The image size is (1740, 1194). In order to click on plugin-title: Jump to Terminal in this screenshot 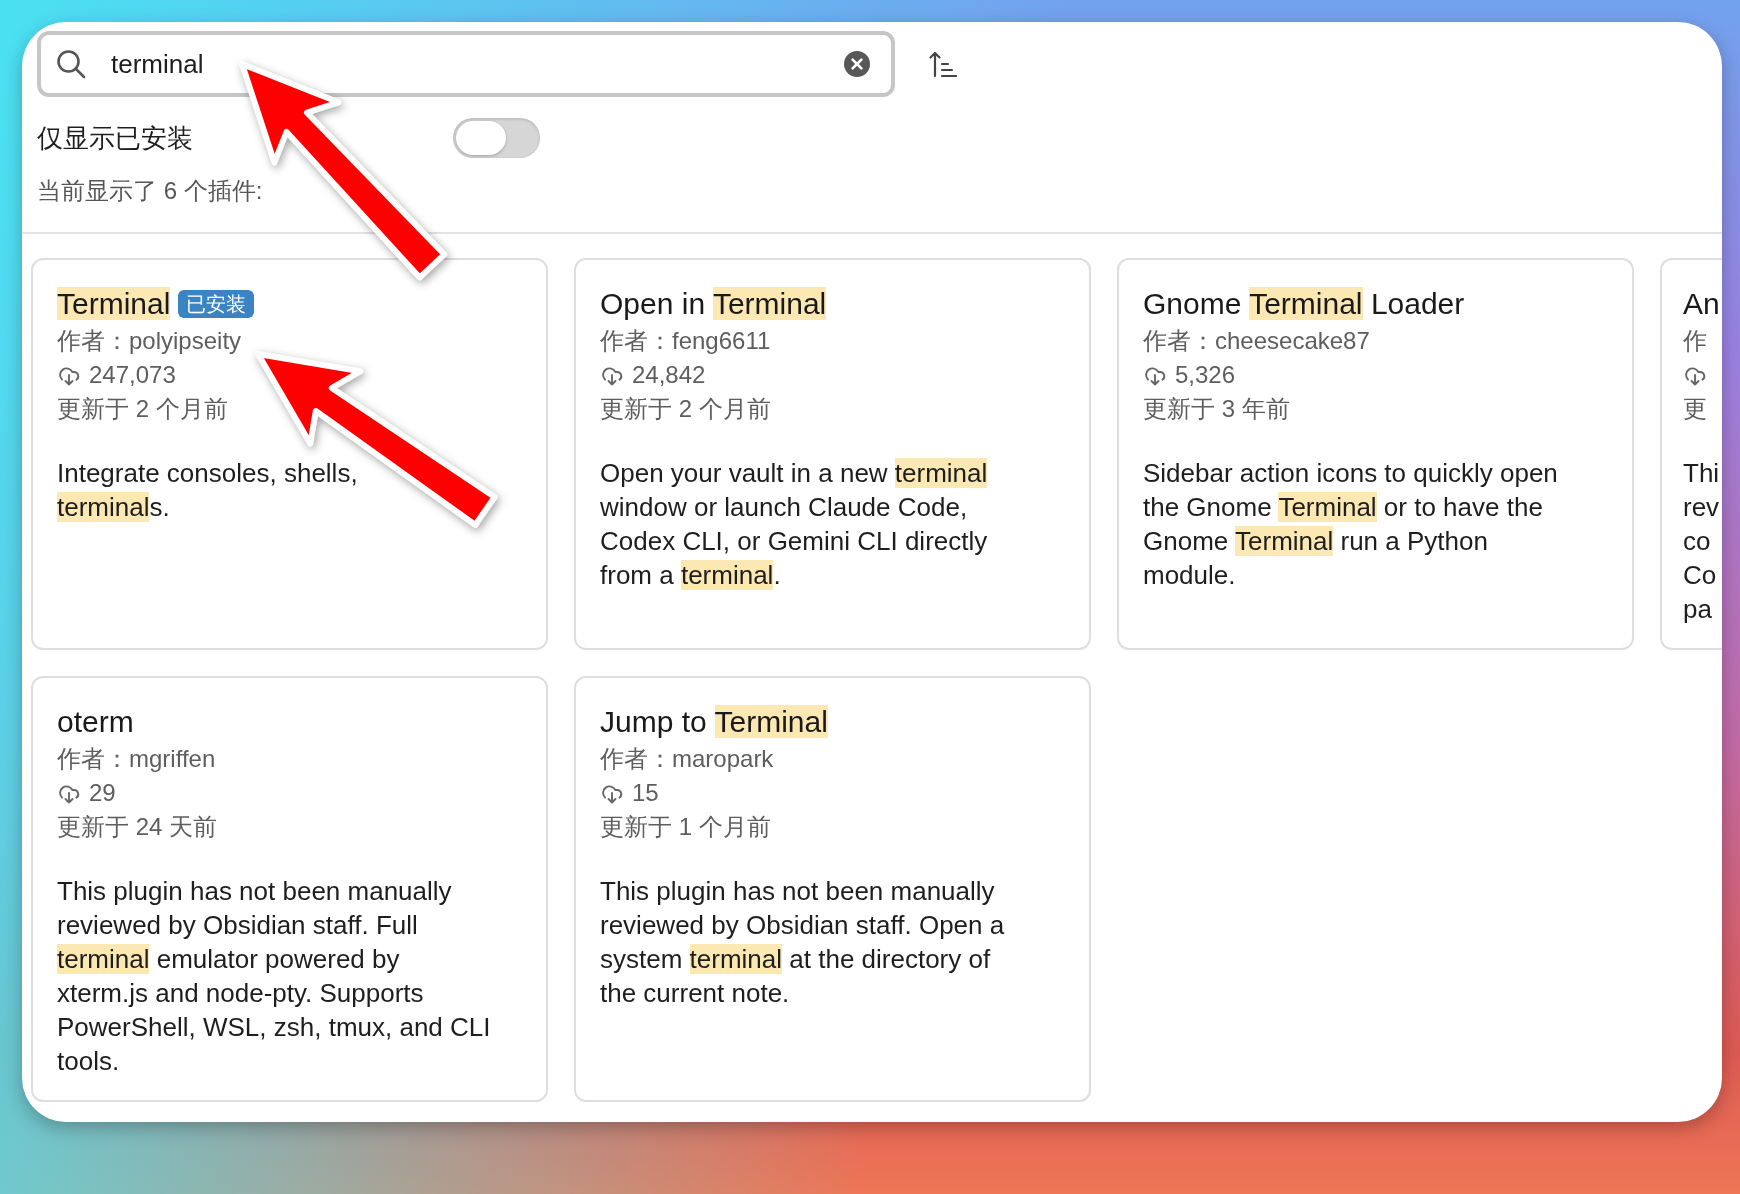, I will do `click(714, 722)`.